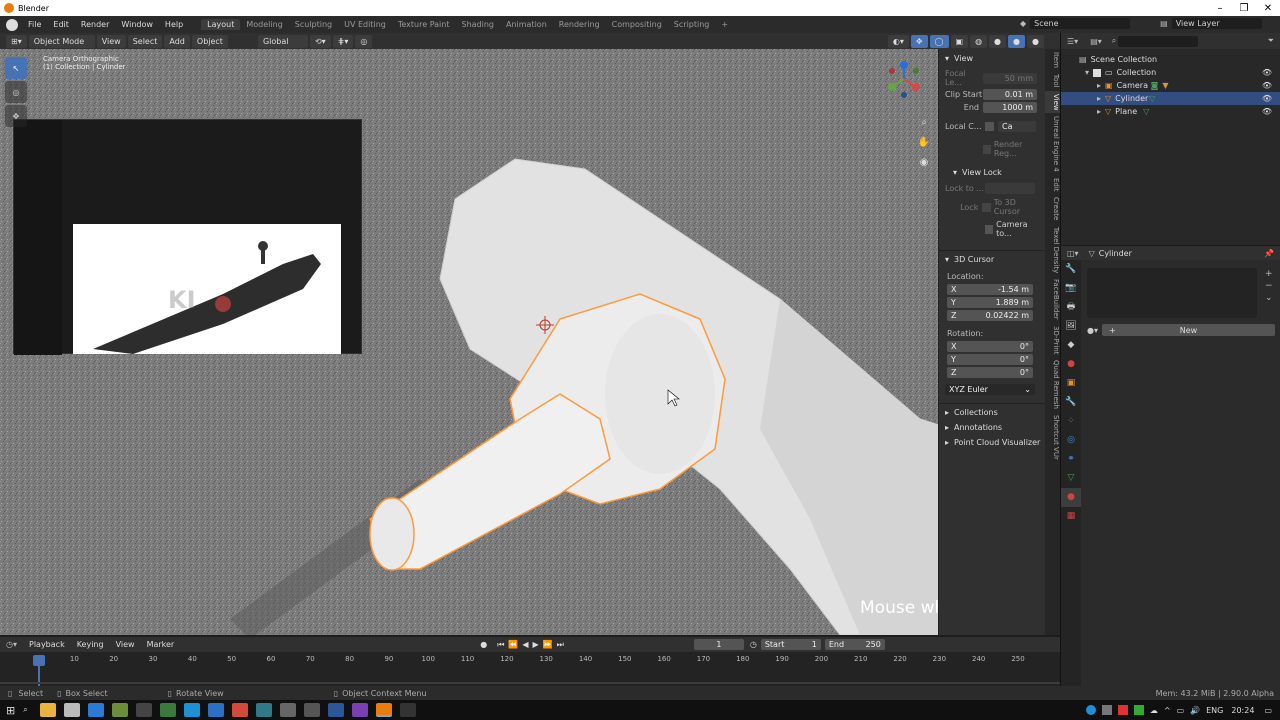 This screenshot has height=720, width=1280. What do you see at coordinates (287, 710) in the screenshot?
I see `keyboard-icon` at bounding box center [287, 710].